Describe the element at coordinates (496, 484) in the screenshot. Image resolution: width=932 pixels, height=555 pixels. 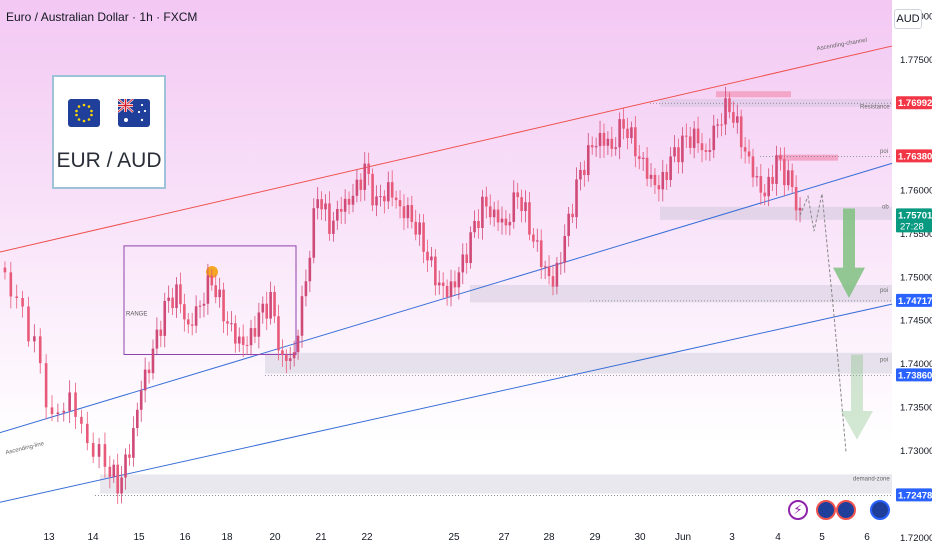
I see `demand-zone` at that location.